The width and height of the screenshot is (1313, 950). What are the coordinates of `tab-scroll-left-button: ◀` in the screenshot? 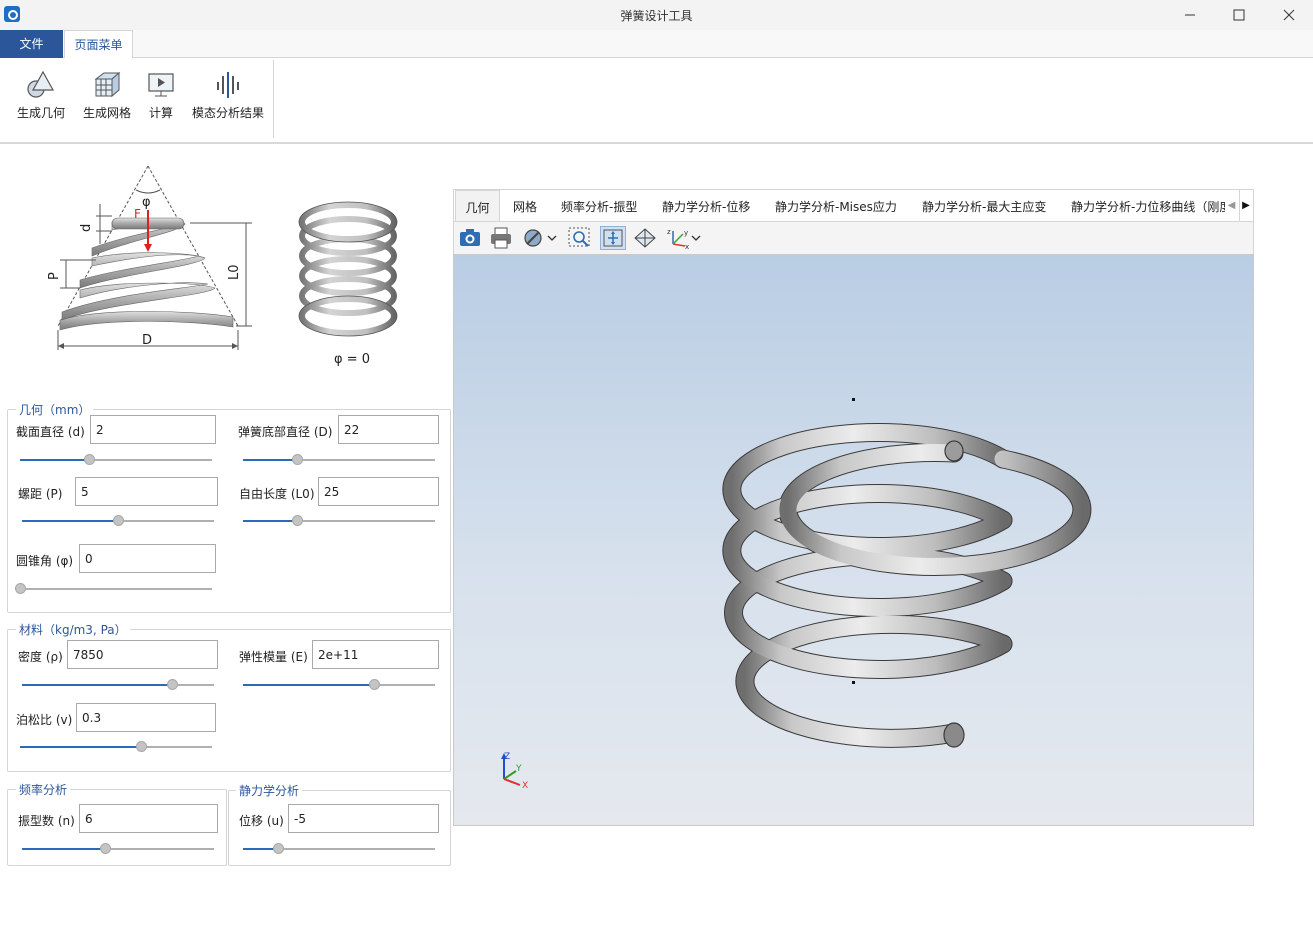 It's located at (1231, 205).